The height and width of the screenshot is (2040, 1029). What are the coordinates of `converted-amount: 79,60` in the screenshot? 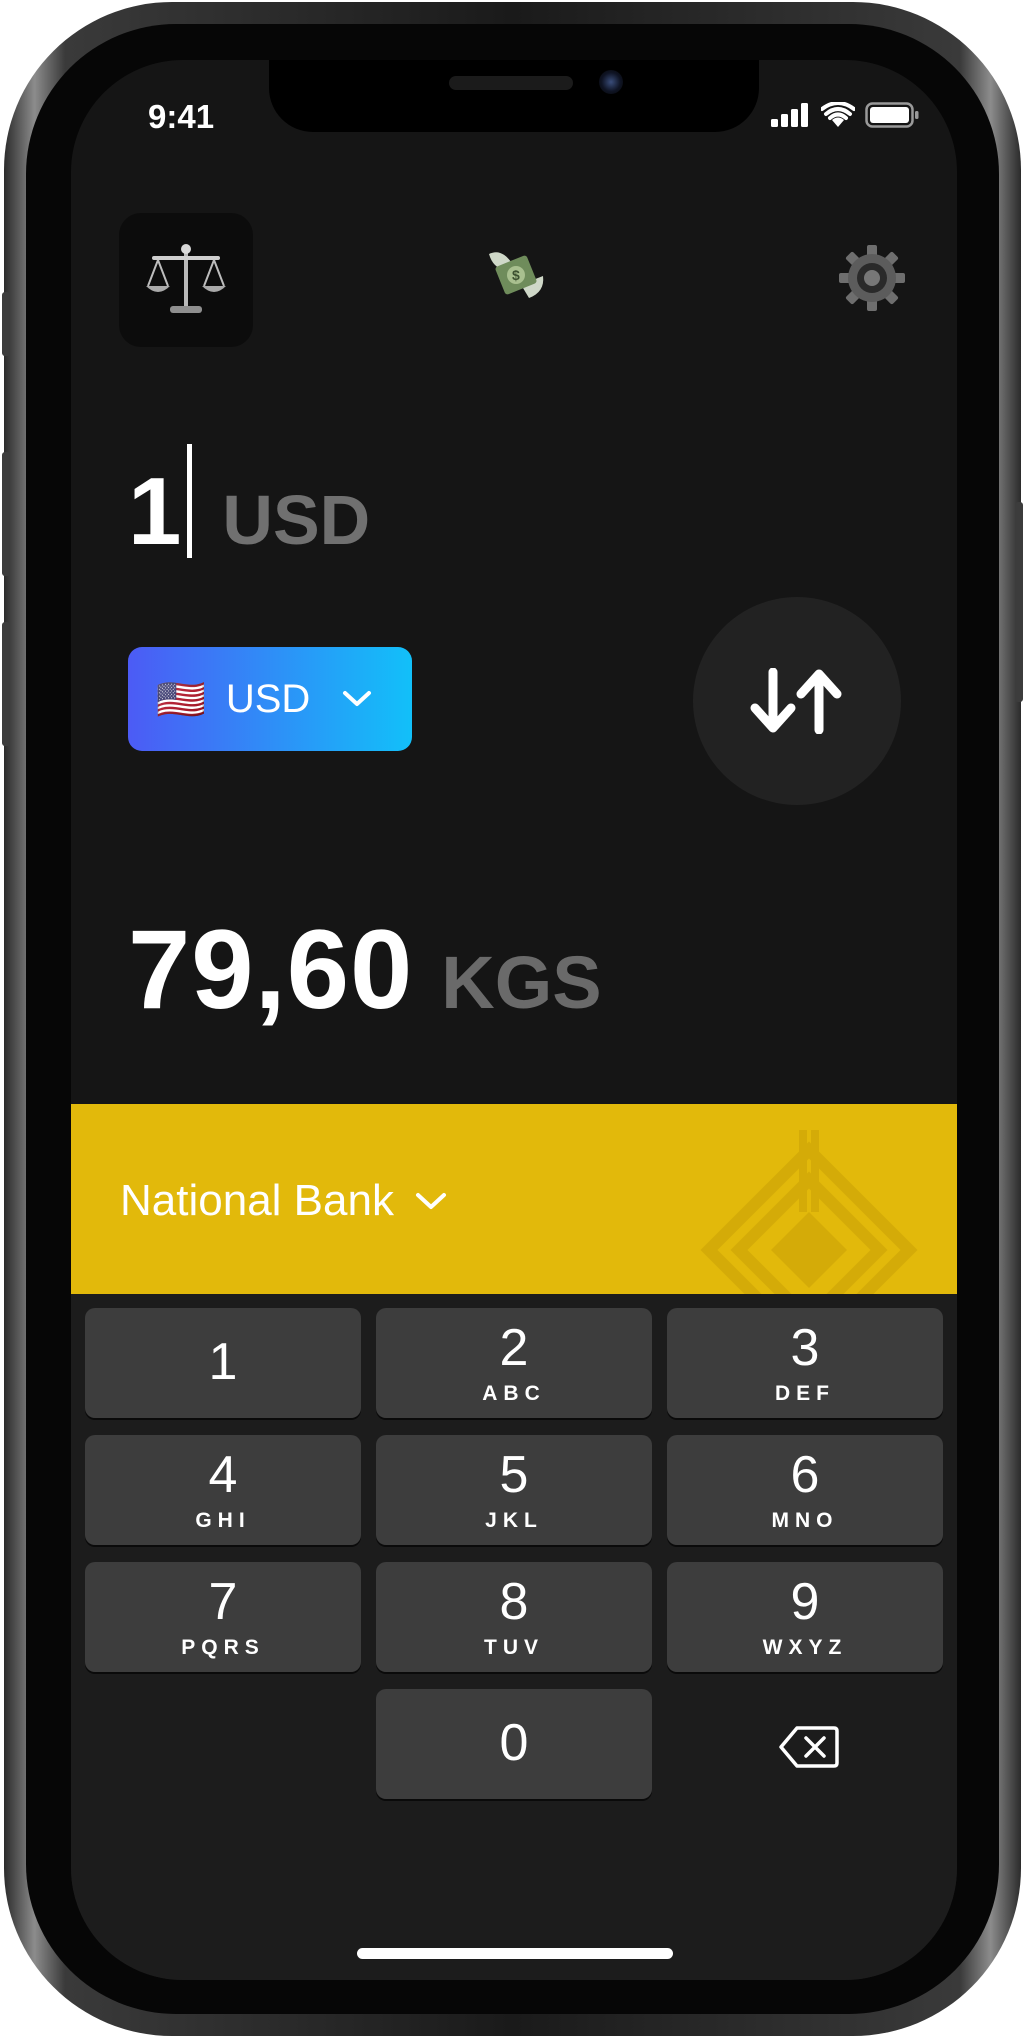 It's located at (271, 969).